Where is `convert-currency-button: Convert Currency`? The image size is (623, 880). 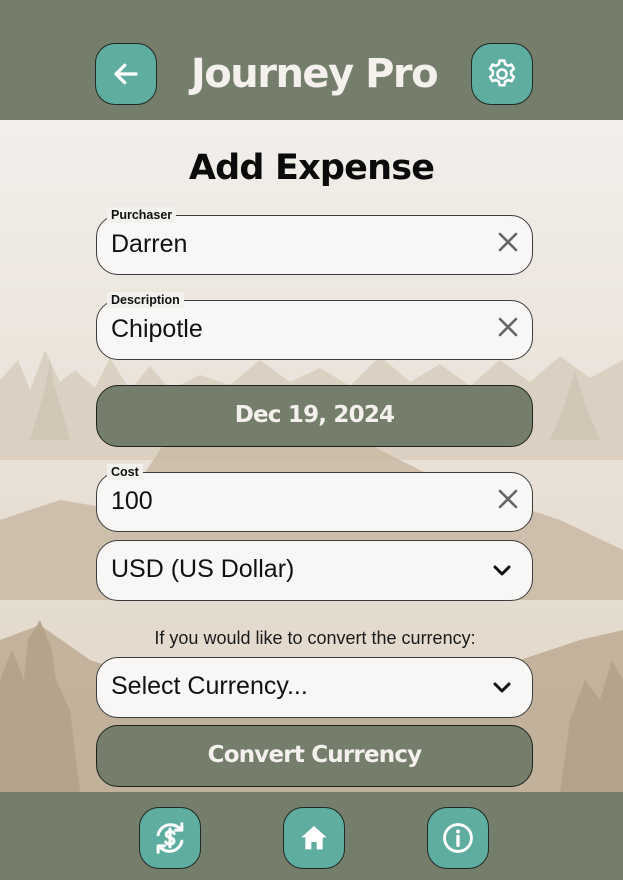 convert-currency-button: Convert Currency is located at coordinates (314, 756).